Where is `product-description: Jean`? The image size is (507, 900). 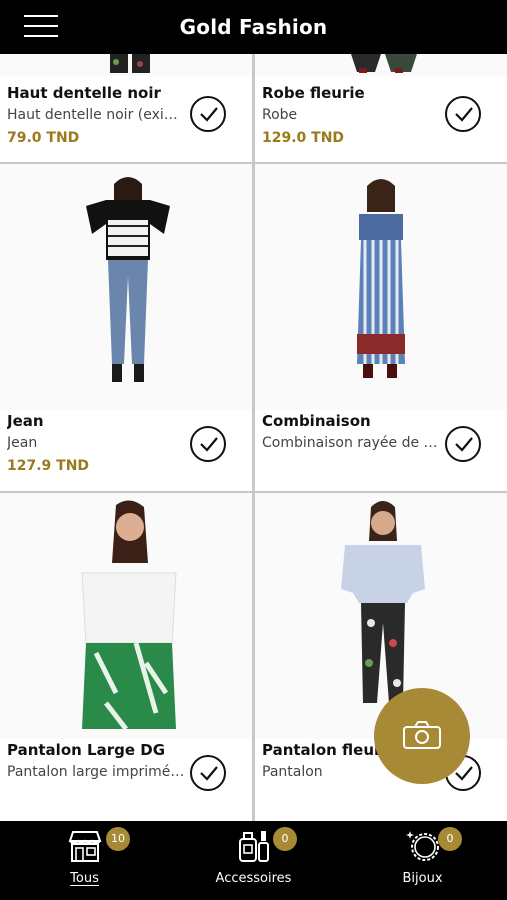
product-description: Jean is located at coordinates (22, 443).